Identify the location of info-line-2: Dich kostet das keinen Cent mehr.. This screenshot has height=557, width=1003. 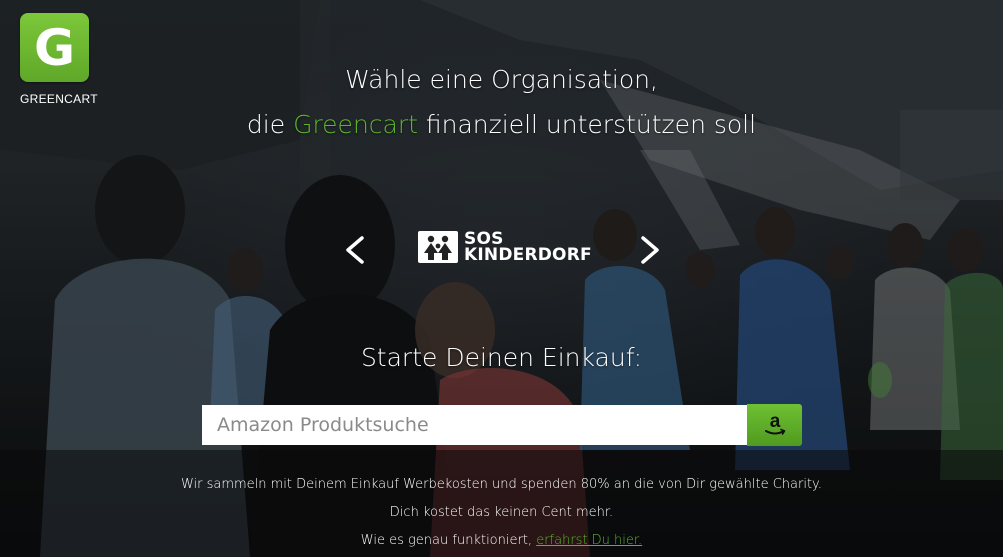
(501, 512).